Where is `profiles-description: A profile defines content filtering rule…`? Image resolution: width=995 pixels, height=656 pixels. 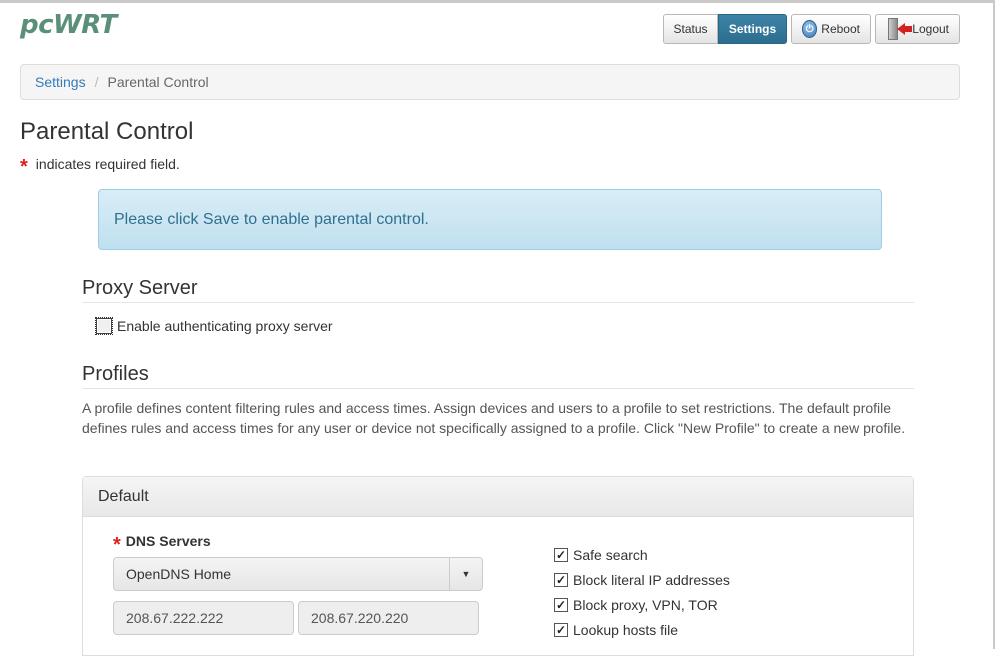
profiles-description: A profile defines content filtering rule… is located at coordinates (494, 418).